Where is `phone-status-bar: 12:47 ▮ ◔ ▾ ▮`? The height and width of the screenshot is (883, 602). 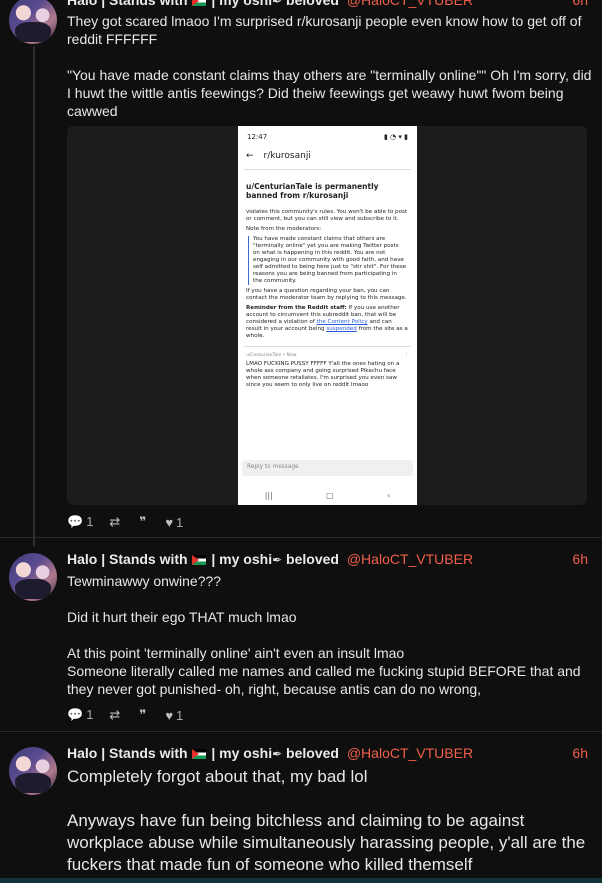 phone-status-bar: 12:47 ▮ ◔ ▾ ▮ is located at coordinates (327, 133).